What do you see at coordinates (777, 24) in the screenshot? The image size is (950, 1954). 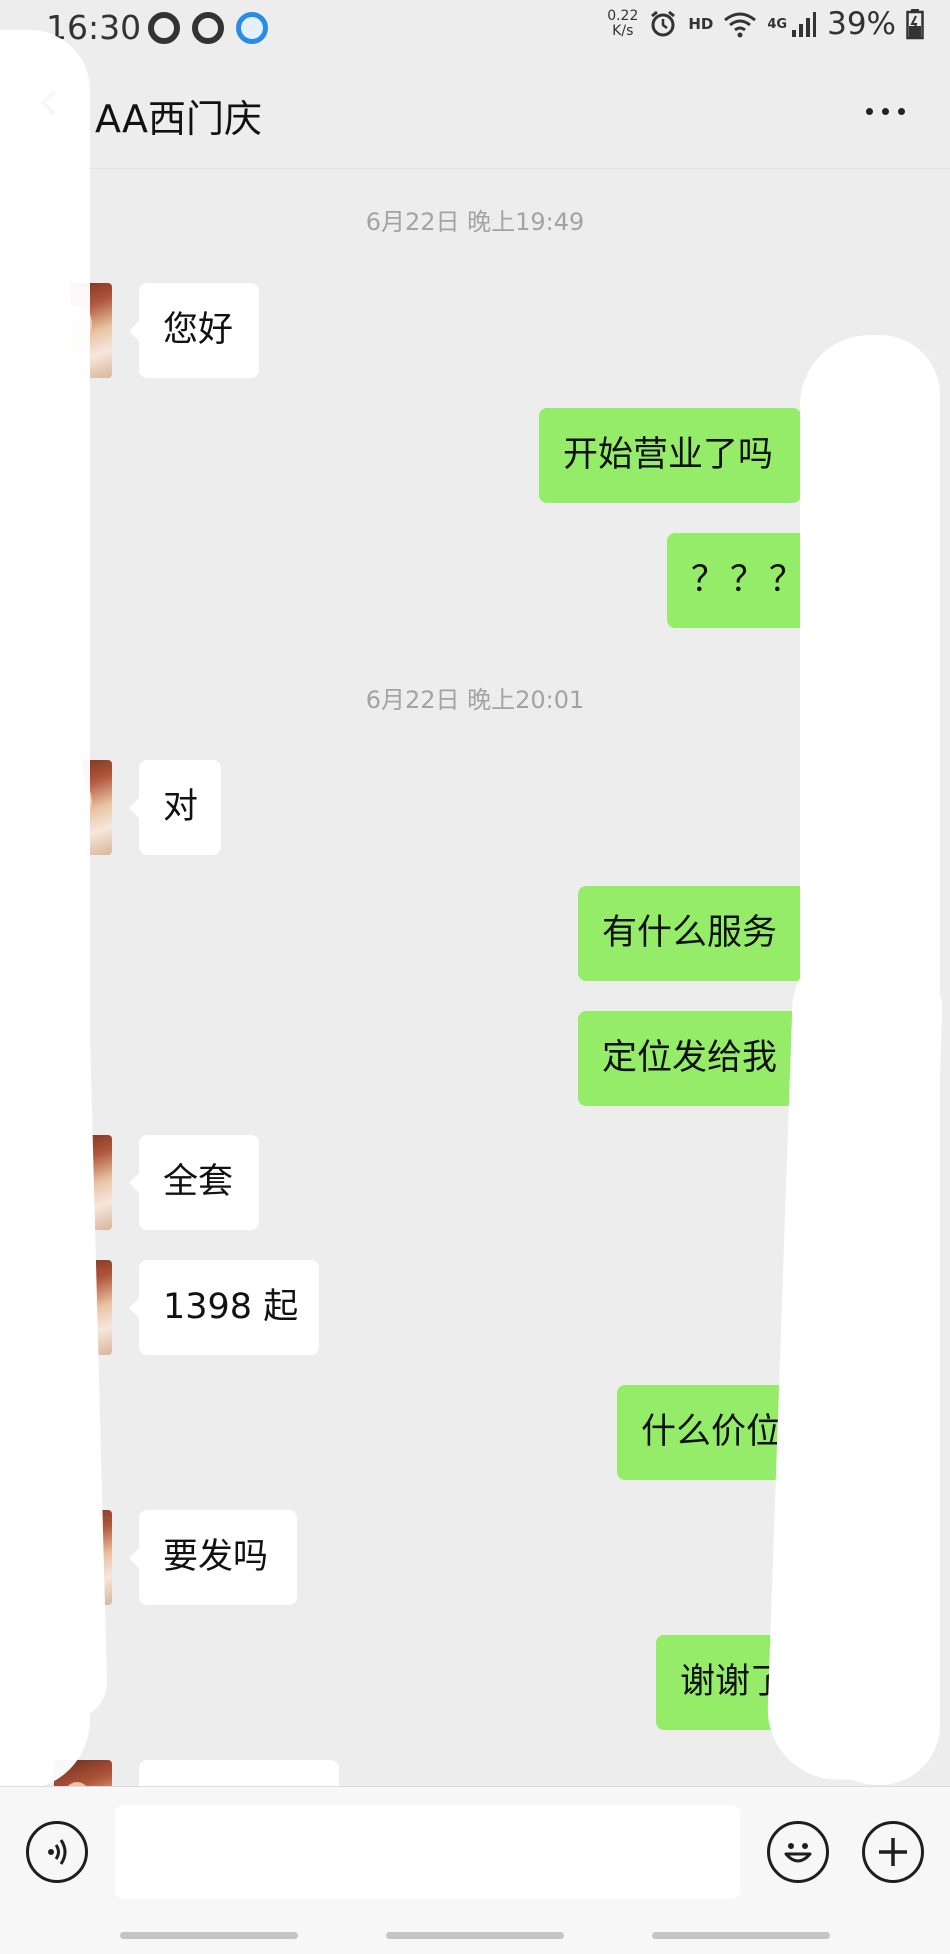 I see `network-type: 4G` at bounding box center [777, 24].